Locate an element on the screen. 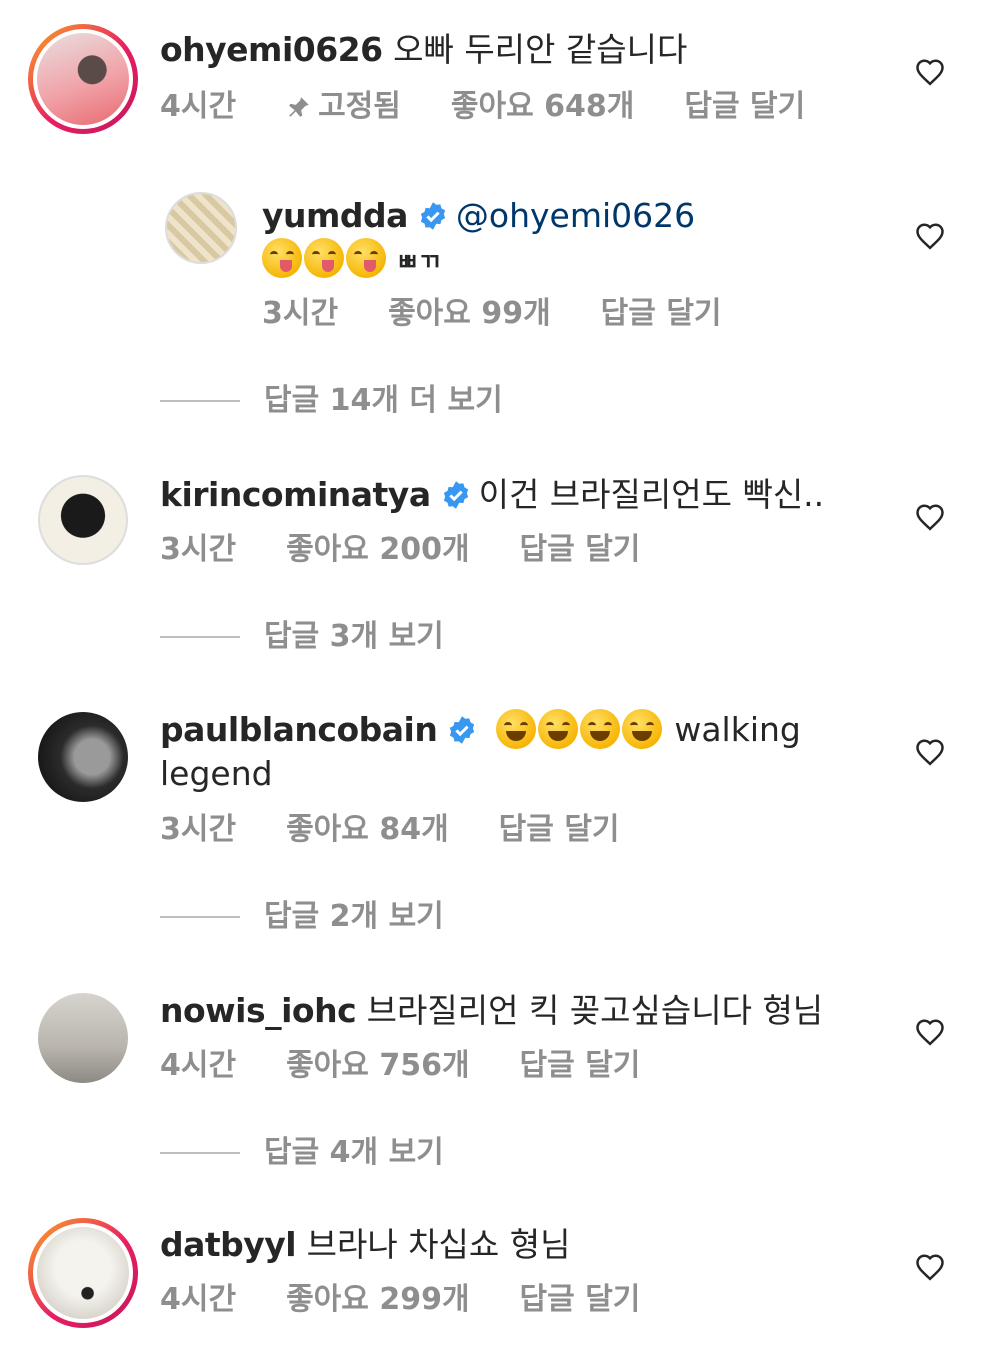 The height and width of the screenshot is (1370, 1000). reply-item: yumdda @ohyemi0626 ㅃㄲ 3시간 좋아요 99개 답글 달기 is located at coordinates (500, 260).